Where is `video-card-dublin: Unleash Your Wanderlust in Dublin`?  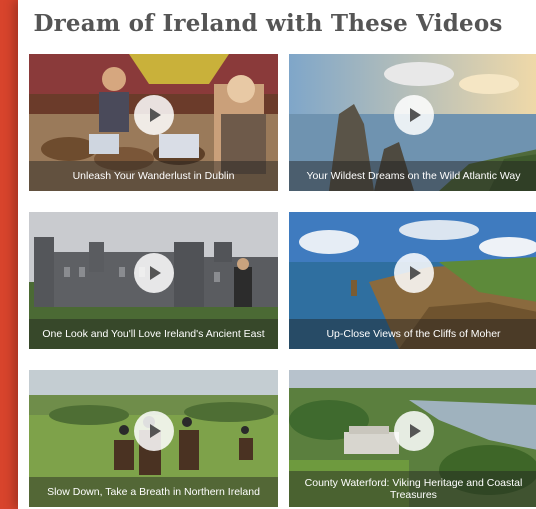
video-card-dublin: Unleash Your Wanderlust in Dublin is located at coordinates (153, 122).